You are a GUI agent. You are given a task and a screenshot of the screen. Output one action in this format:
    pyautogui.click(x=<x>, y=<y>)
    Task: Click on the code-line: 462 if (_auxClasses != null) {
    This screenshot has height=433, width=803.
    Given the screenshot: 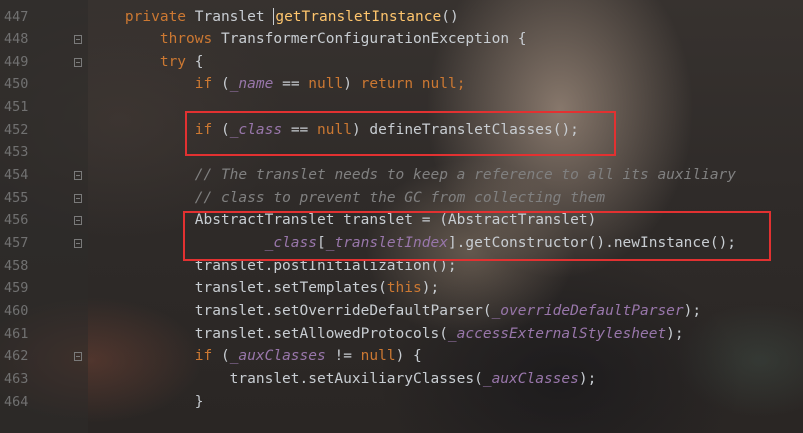 What is the action you would take?
    pyautogui.click(x=401, y=356)
    